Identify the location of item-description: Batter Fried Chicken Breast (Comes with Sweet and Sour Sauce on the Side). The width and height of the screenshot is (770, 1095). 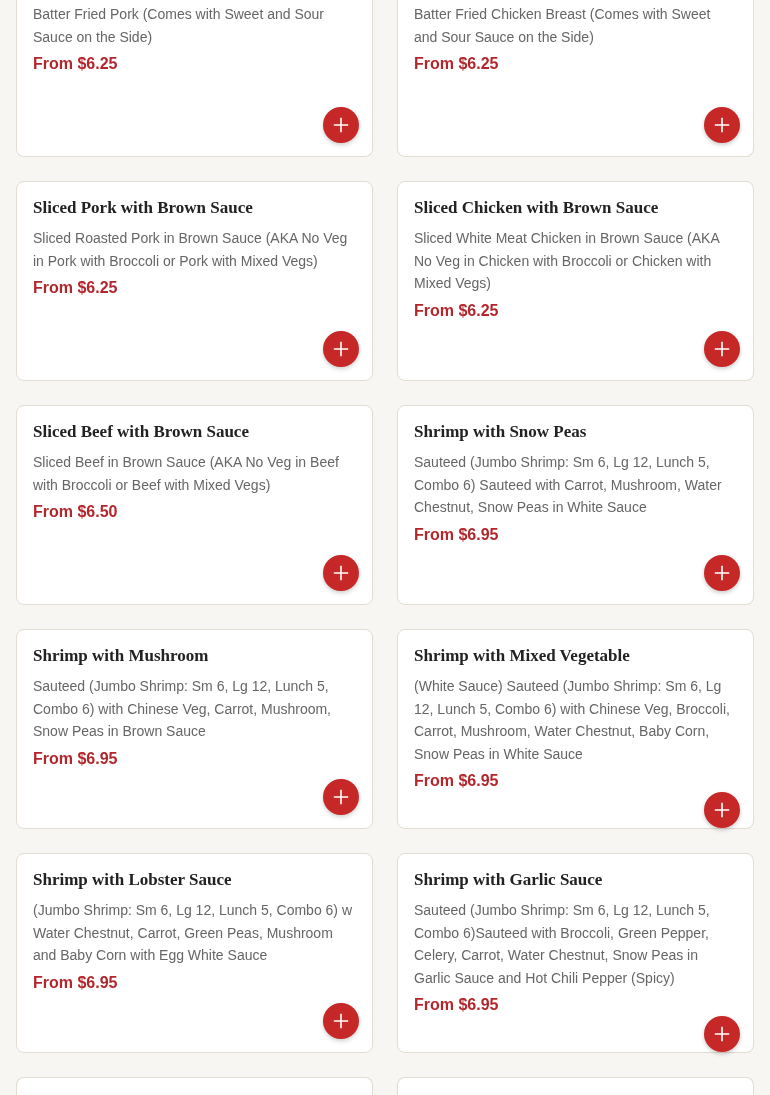
(563, 26).